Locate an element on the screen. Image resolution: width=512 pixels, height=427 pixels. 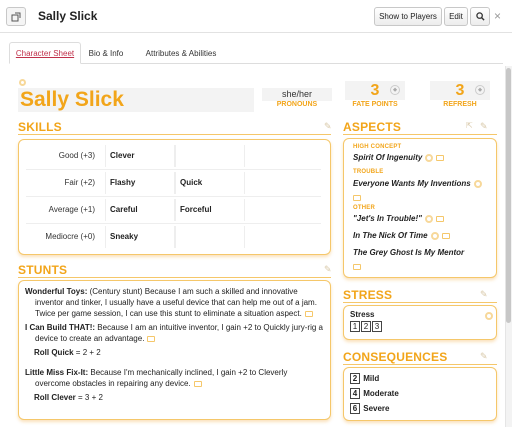
skill-row: Average (+1) Careful Forceful is located at coordinates (173, 210).